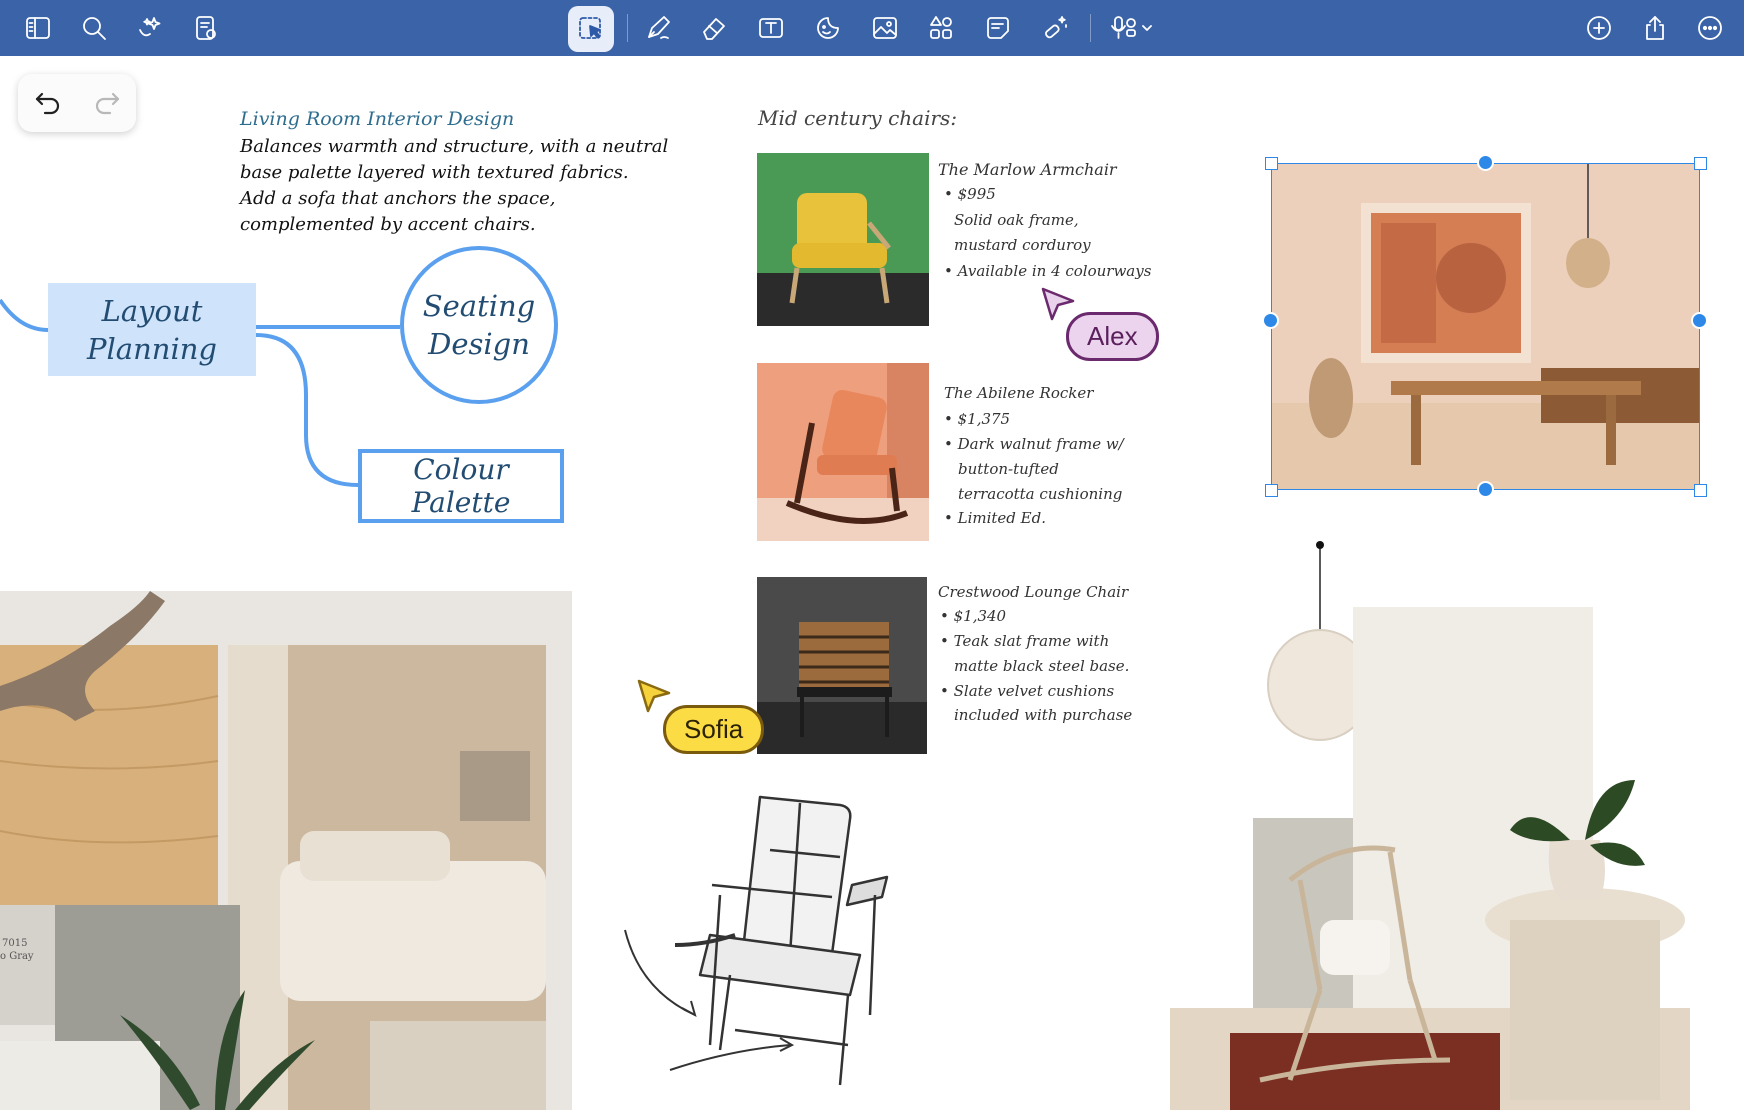 The height and width of the screenshot is (1110, 1744). What do you see at coordinates (94, 28) in the screenshot?
I see `search-icon` at bounding box center [94, 28].